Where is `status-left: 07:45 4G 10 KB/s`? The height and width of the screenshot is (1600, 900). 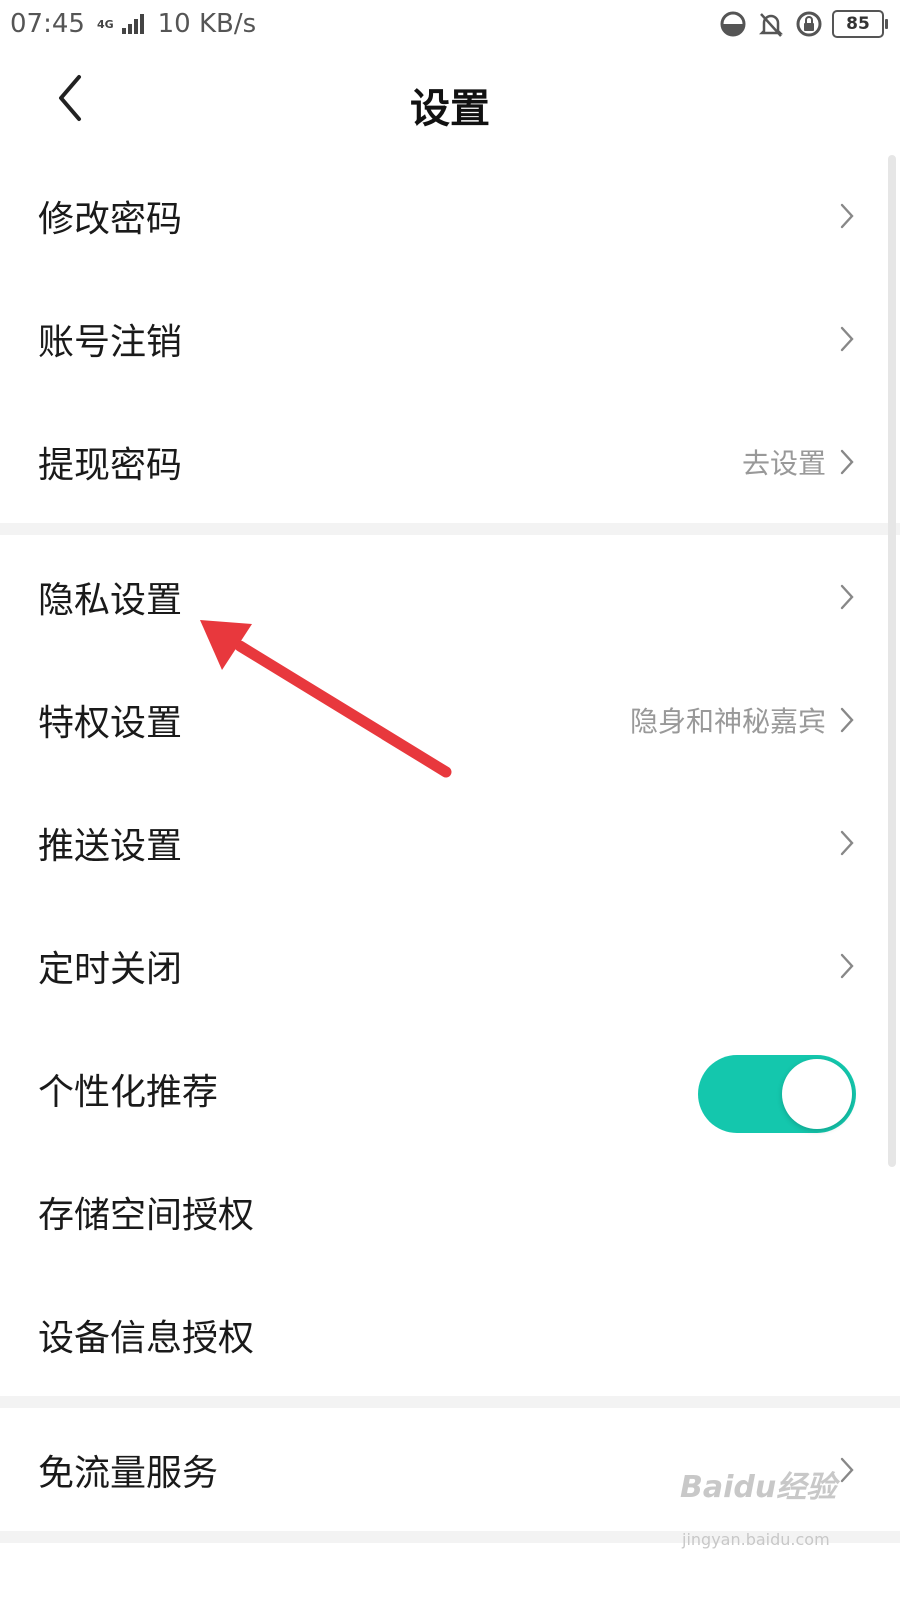 status-left: 07:45 4G 10 KB/s is located at coordinates (133, 24).